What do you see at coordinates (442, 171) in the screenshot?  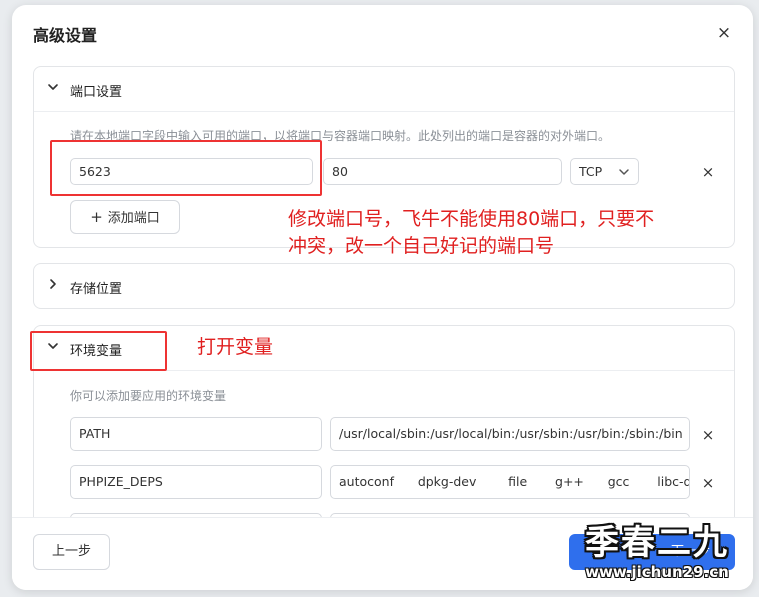 I see `container-port-input: 80` at bounding box center [442, 171].